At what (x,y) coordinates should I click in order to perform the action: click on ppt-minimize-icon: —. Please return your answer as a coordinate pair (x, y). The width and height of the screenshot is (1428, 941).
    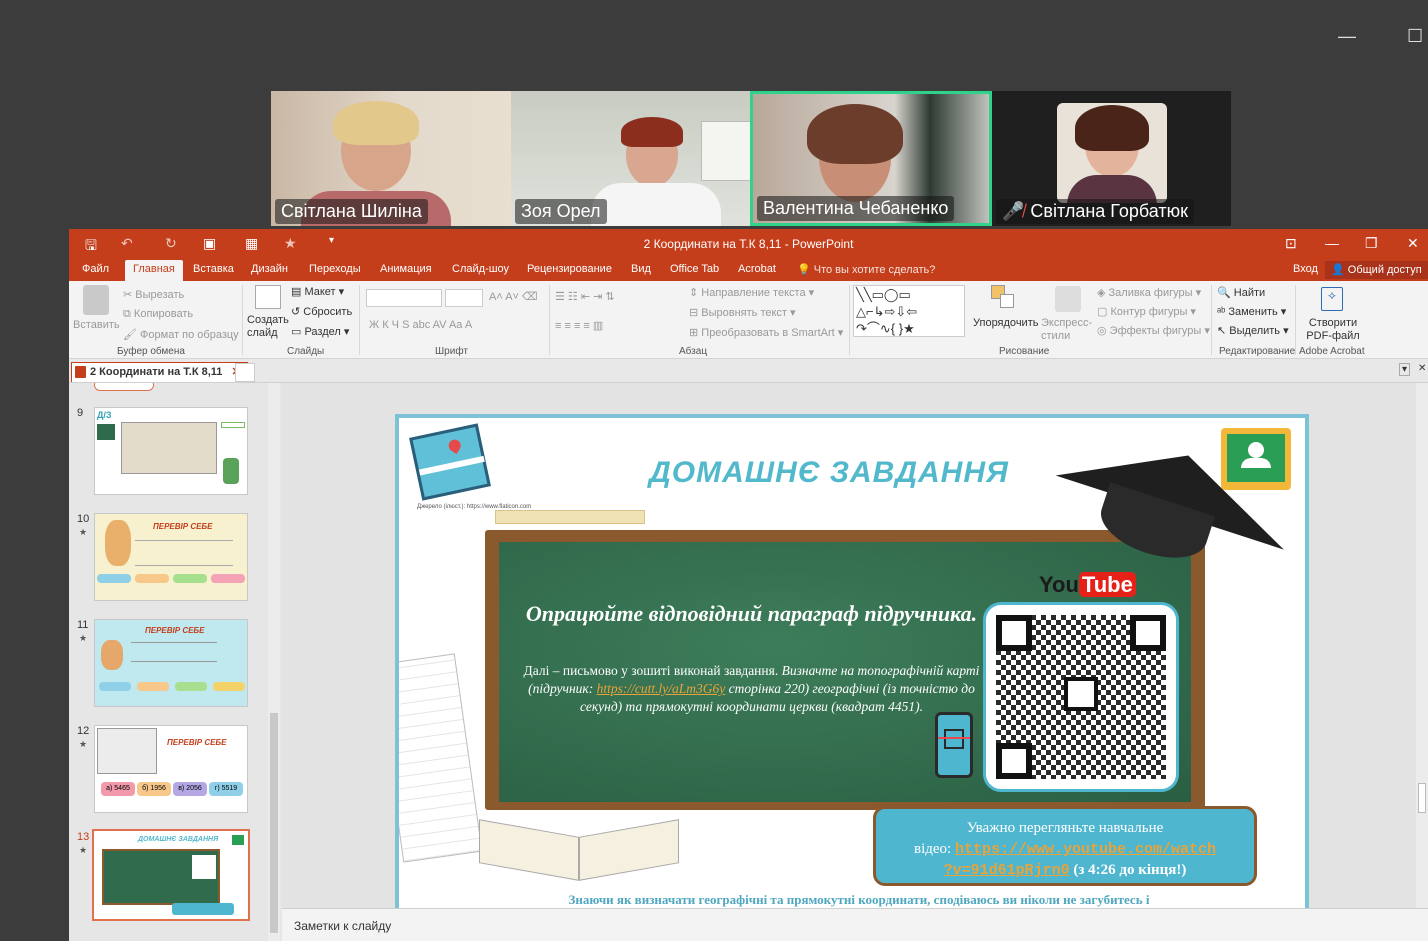
    Looking at the image, I should click on (1332, 243).